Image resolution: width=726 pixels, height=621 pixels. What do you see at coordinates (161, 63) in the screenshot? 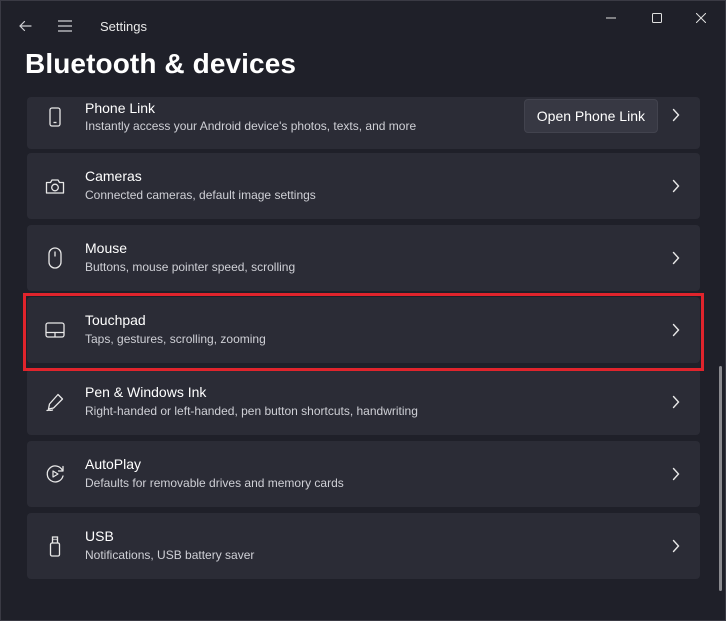
I see `page-title: Bluetooth & devices` at bounding box center [161, 63].